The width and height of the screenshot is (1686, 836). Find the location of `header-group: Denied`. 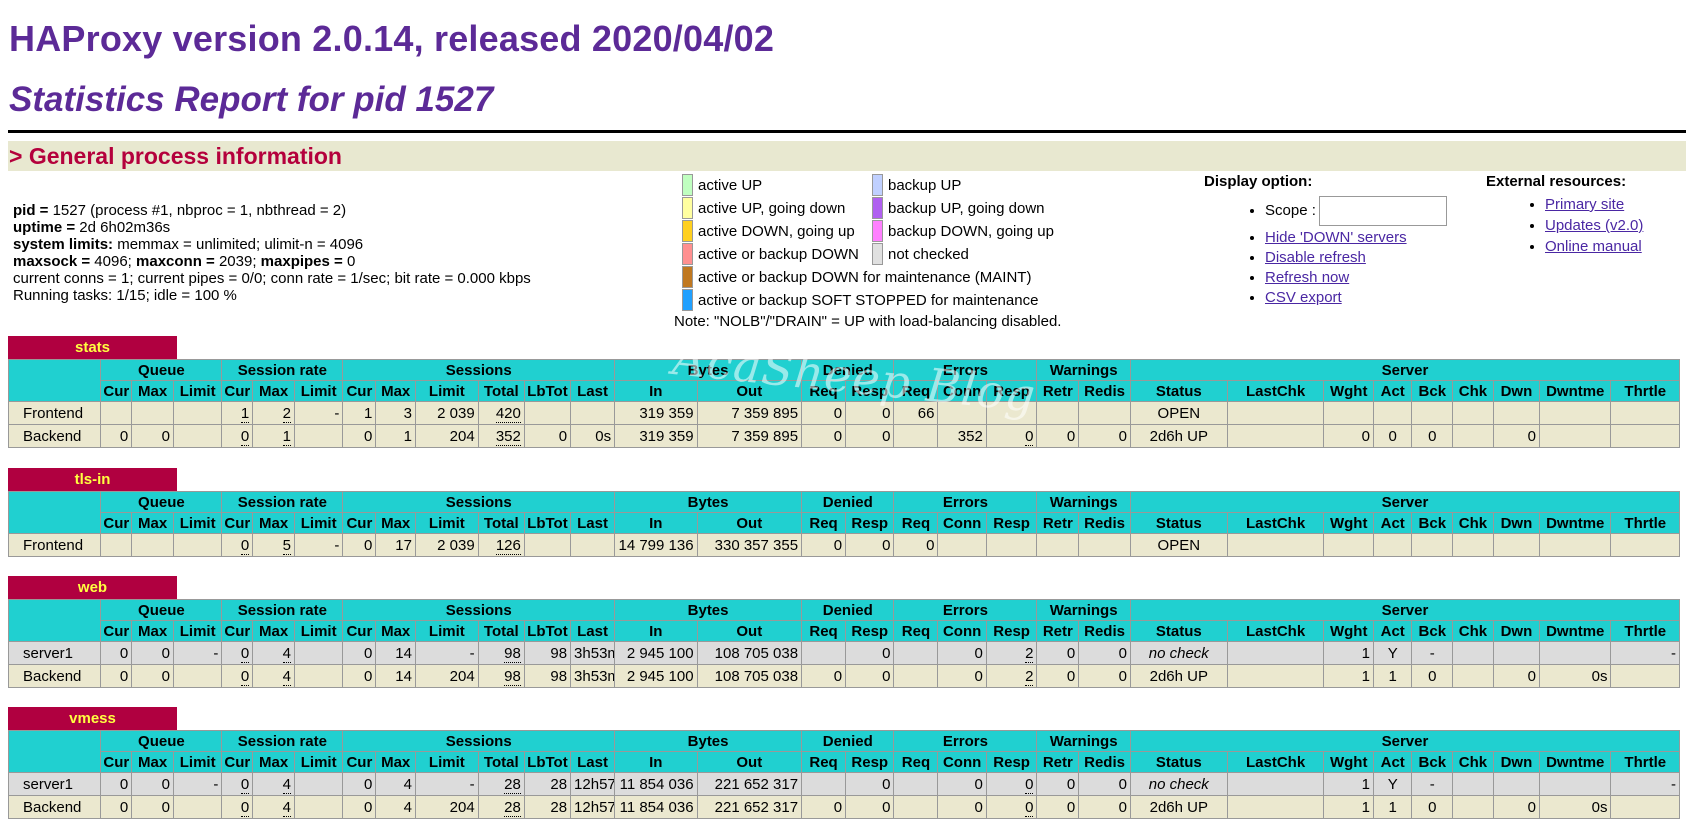

header-group: Denied is located at coordinates (848, 370).